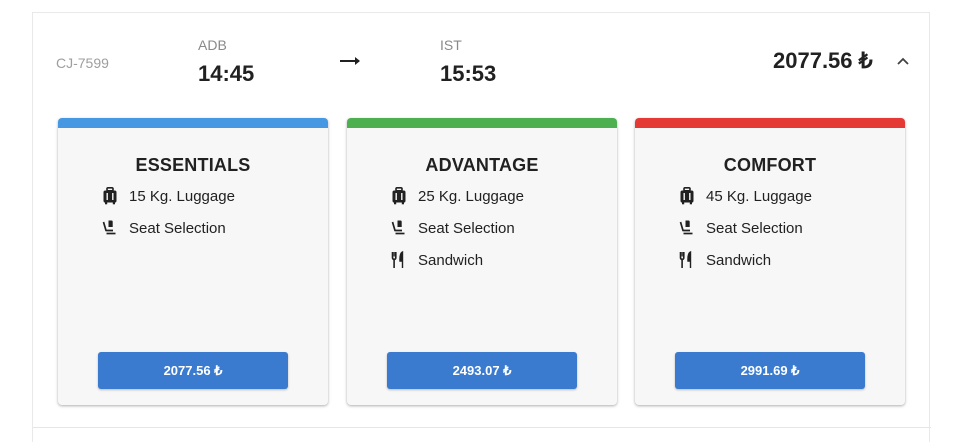  I want to click on feature-label: 45 Kg. Luggage, so click(759, 196).